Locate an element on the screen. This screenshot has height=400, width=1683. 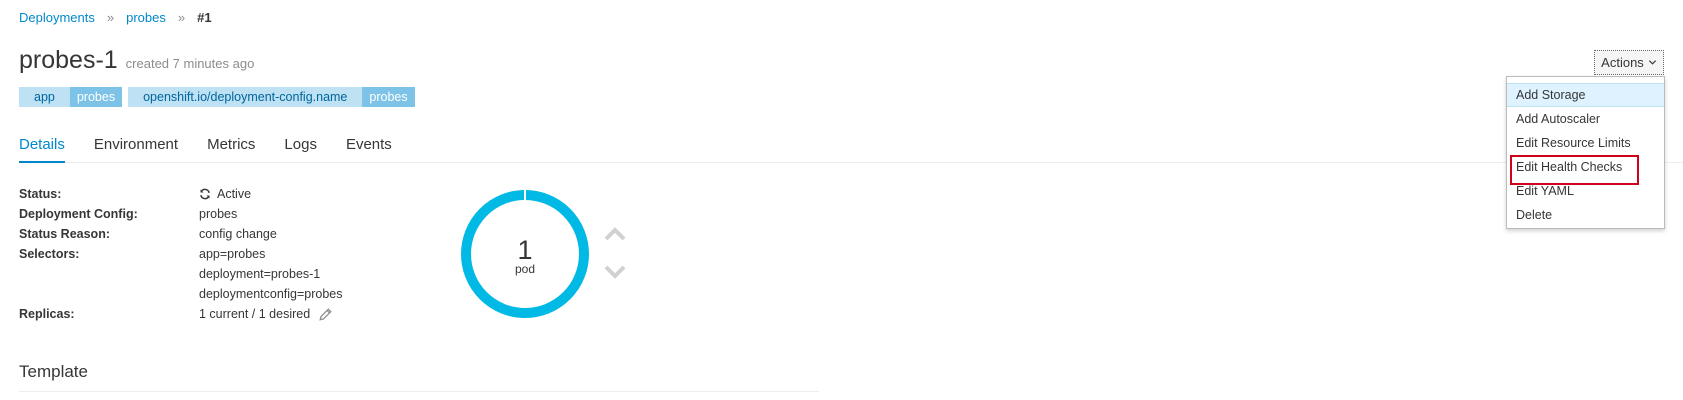
selector-value: deploymentconfig=probes is located at coordinates (271, 294).